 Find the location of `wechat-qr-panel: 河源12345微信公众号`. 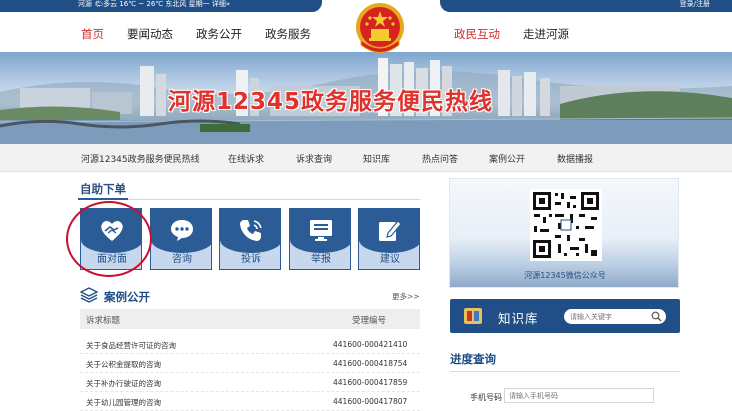

wechat-qr-panel: 河源12345微信公众号 is located at coordinates (564, 233).